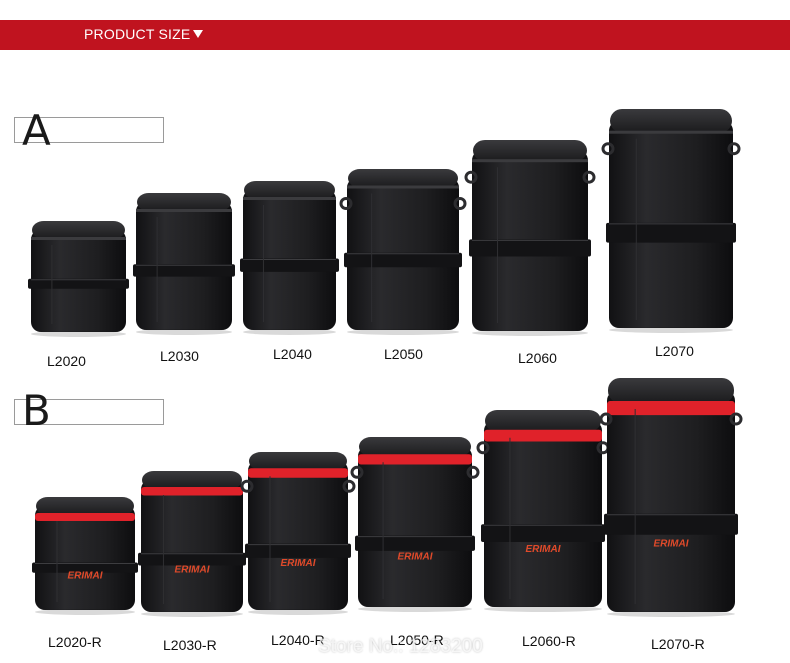 The width and height of the screenshot is (790, 663). Describe the element at coordinates (678, 644) in the screenshot. I see `model-label: L2070-R` at that location.